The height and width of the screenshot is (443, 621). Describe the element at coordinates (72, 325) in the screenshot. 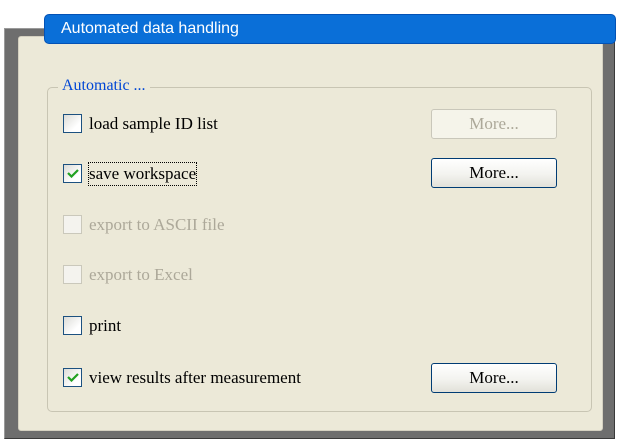

I see `print-checkbox` at that location.